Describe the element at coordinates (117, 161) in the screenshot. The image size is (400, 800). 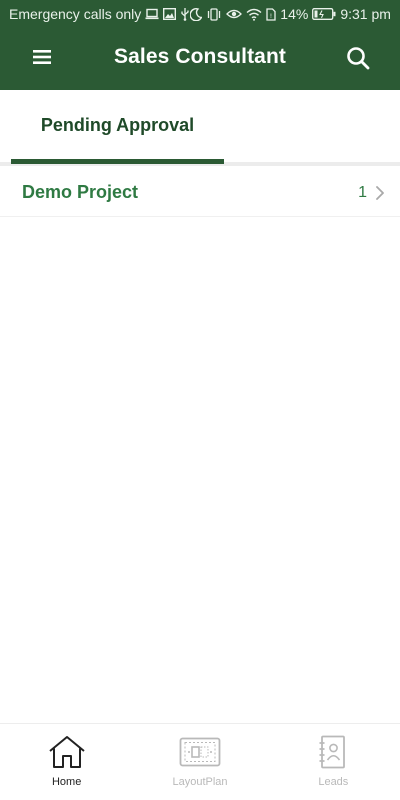
I see `tab-selected-indicator` at that location.